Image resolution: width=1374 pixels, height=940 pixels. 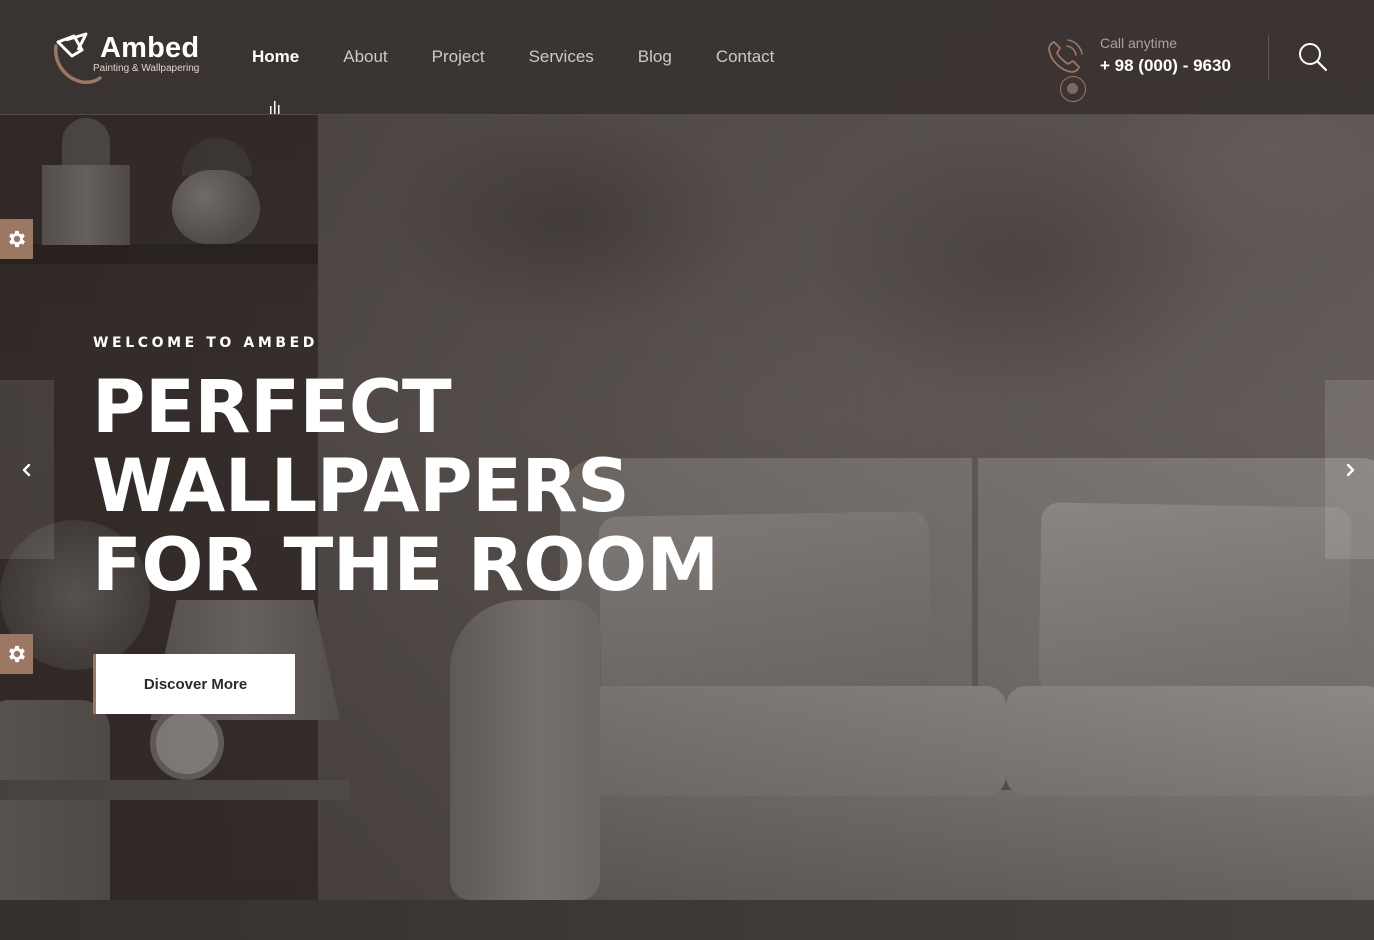 I want to click on hero-eyebrow: WELCOME TO AMBED, so click(x=206, y=343).